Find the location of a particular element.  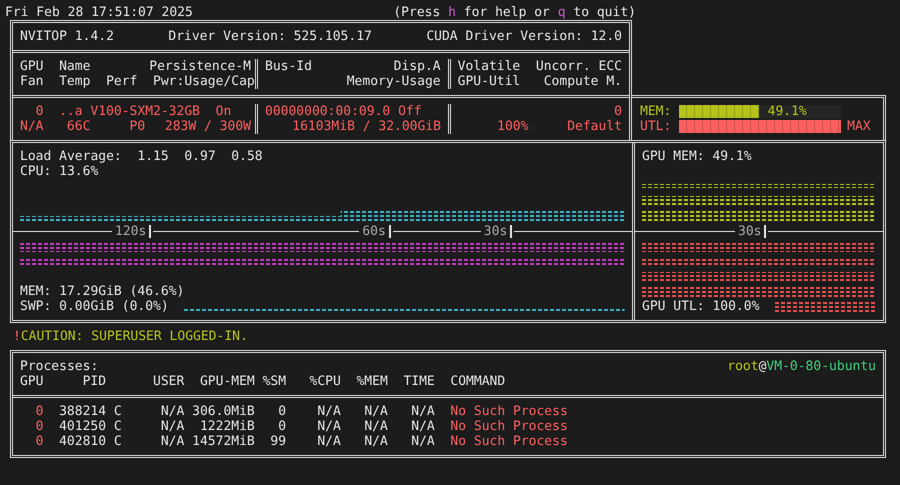

gpu-utilization: 100% is located at coordinates (512, 126).